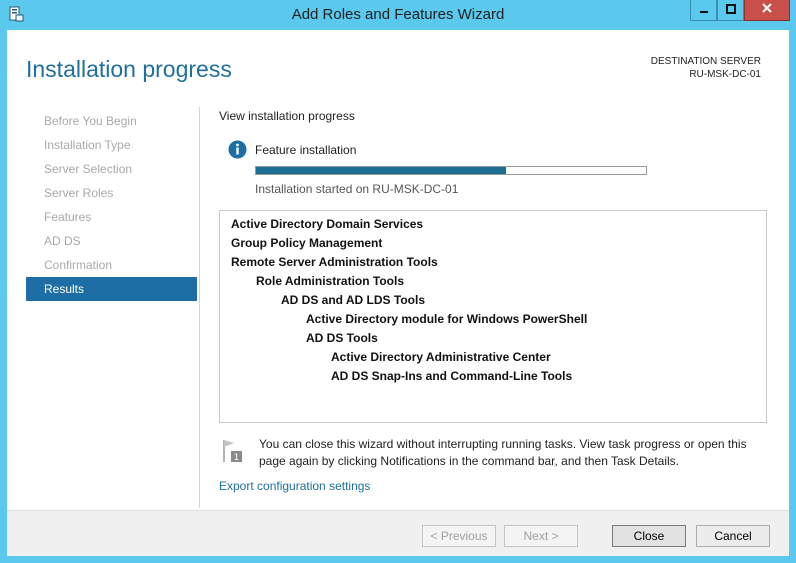  Describe the element at coordinates (306, 150) in the screenshot. I see `status-label: Feature installation` at that location.